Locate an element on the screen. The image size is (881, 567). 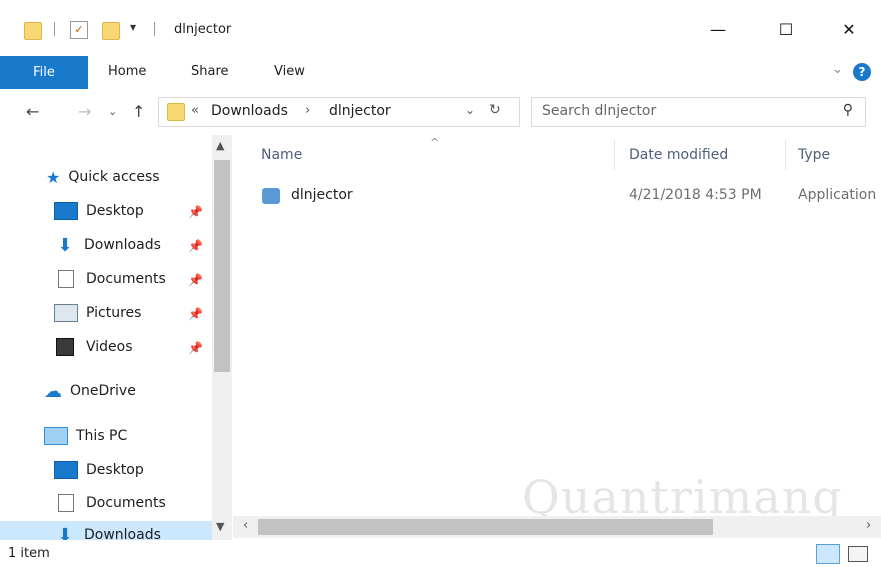
column-header-date: Date modified is located at coordinates (678, 155).